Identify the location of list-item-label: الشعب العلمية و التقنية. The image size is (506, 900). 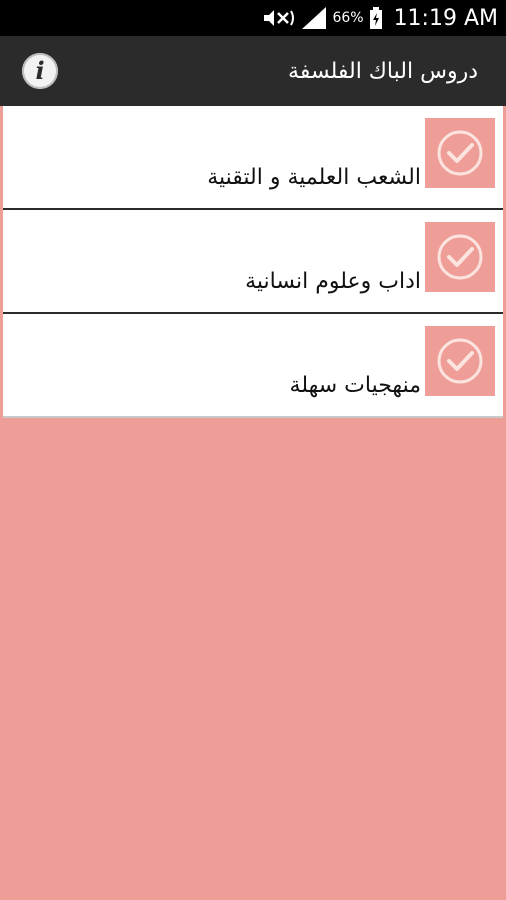
(314, 177).